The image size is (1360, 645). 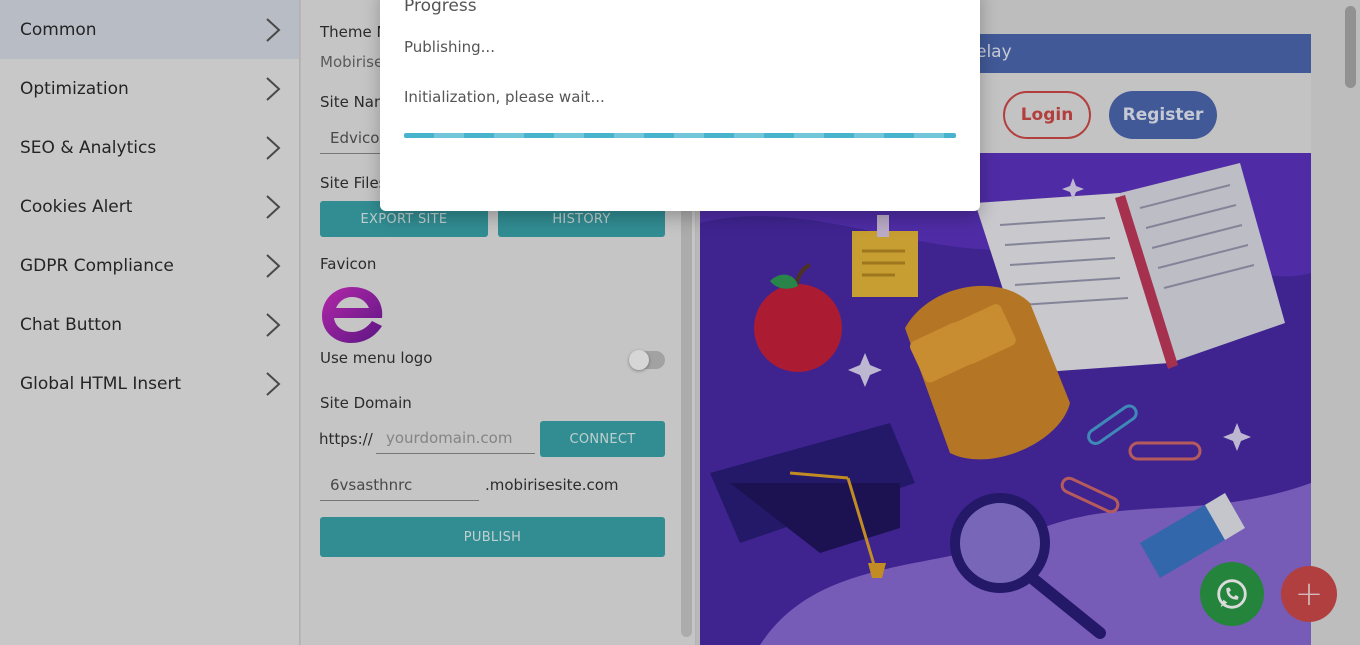 What do you see at coordinates (440, 8) in the screenshot?
I see `dialog-title: Progress` at bounding box center [440, 8].